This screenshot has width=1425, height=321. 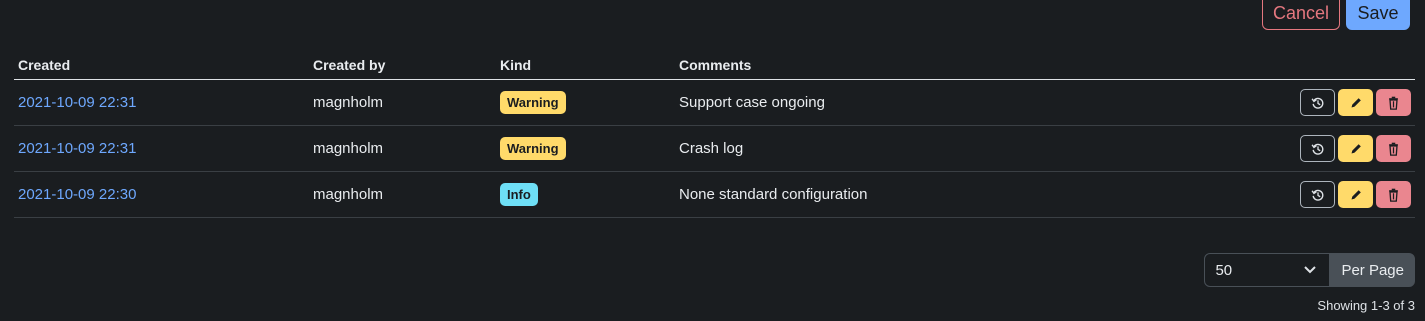 What do you see at coordinates (1224, 270) in the screenshot?
I see `per-page-value: 50` at bounding box center [1224, 270].